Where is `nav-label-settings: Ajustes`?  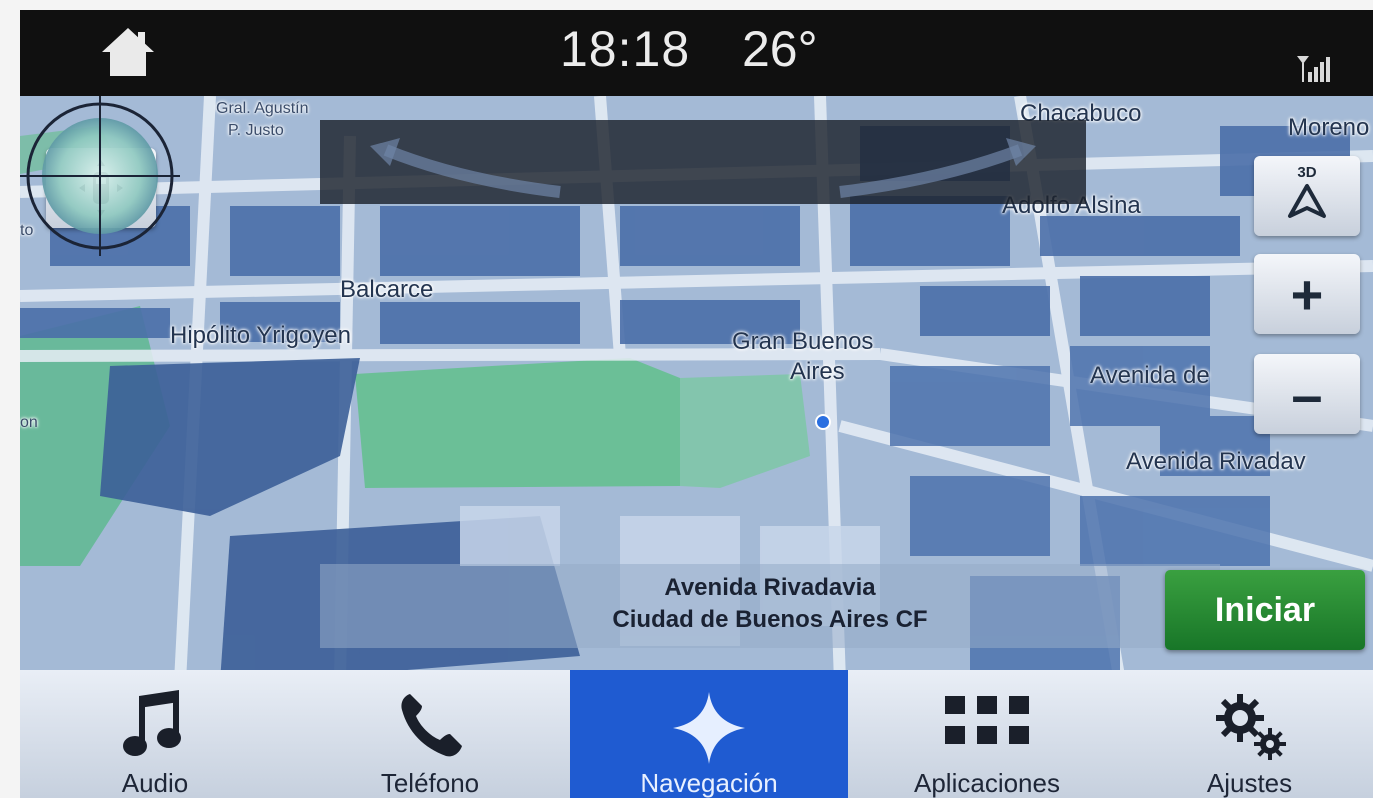
nav-label-settings: Ajustes is located at coordinates (1249, 783).